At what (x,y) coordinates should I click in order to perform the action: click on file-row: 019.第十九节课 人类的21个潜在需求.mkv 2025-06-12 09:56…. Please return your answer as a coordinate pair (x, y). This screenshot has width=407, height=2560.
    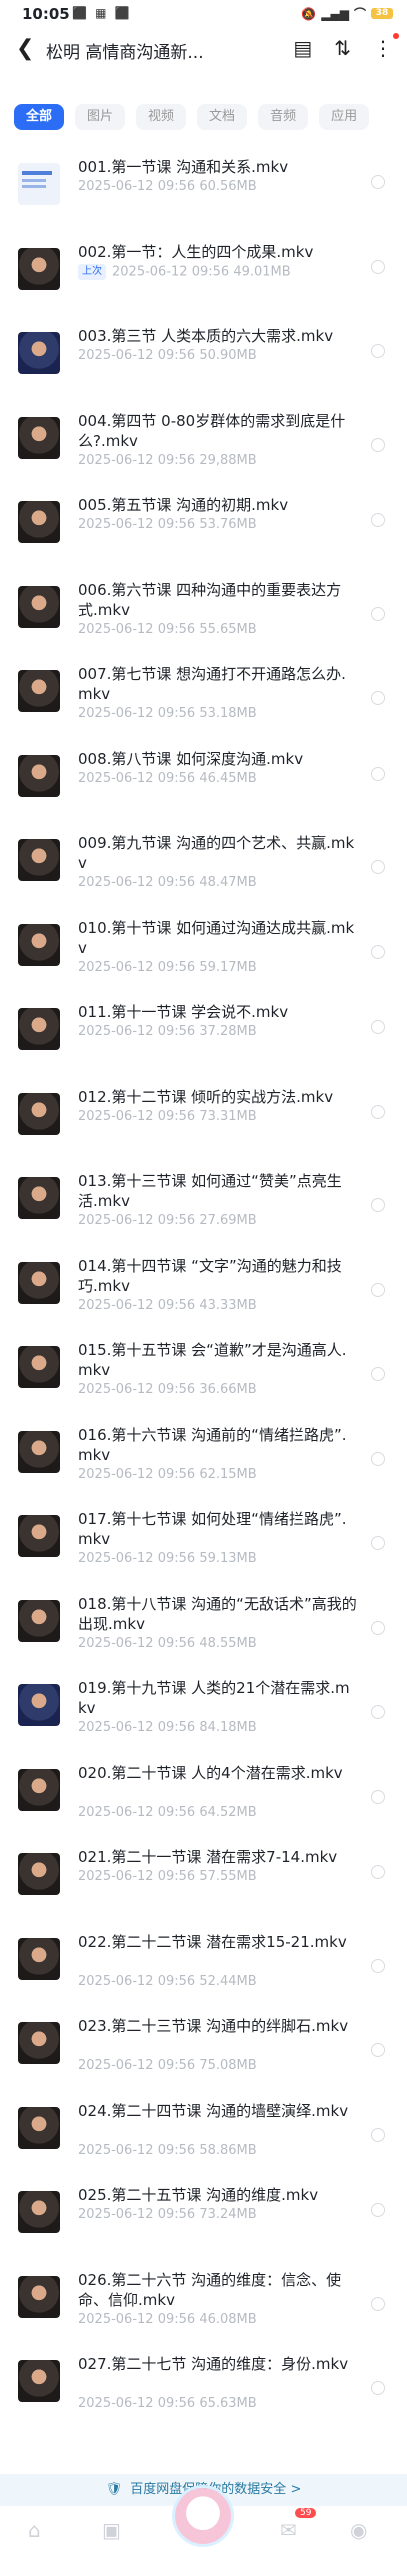
    Looking at the image, I should click on (203, 1711).